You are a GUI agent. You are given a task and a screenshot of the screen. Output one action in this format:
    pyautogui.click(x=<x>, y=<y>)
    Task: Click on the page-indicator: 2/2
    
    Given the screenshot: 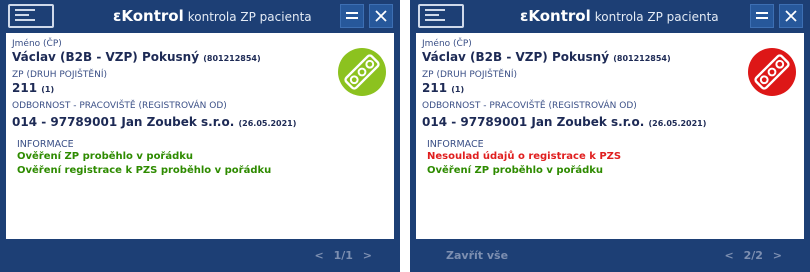 What is the action you would take?
    pyautogui.click(x=753, y=255)
    